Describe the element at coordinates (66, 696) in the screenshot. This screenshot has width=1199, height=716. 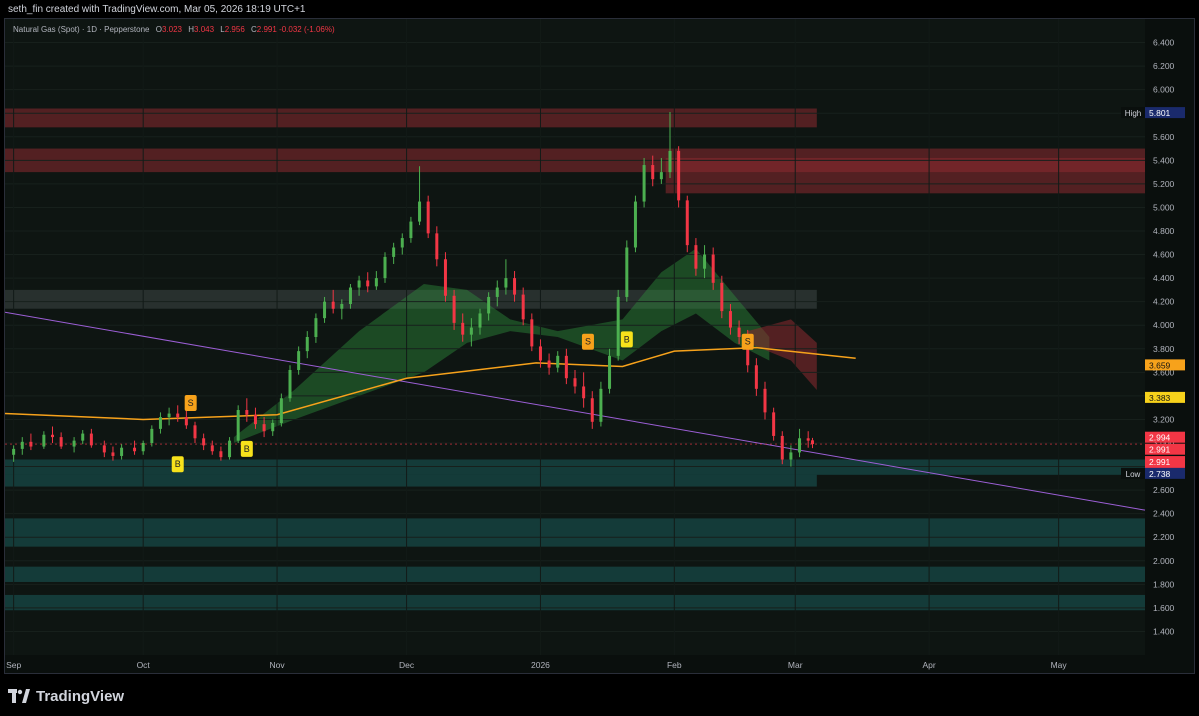
I see `tradingview-brand: TradingView` at that location.